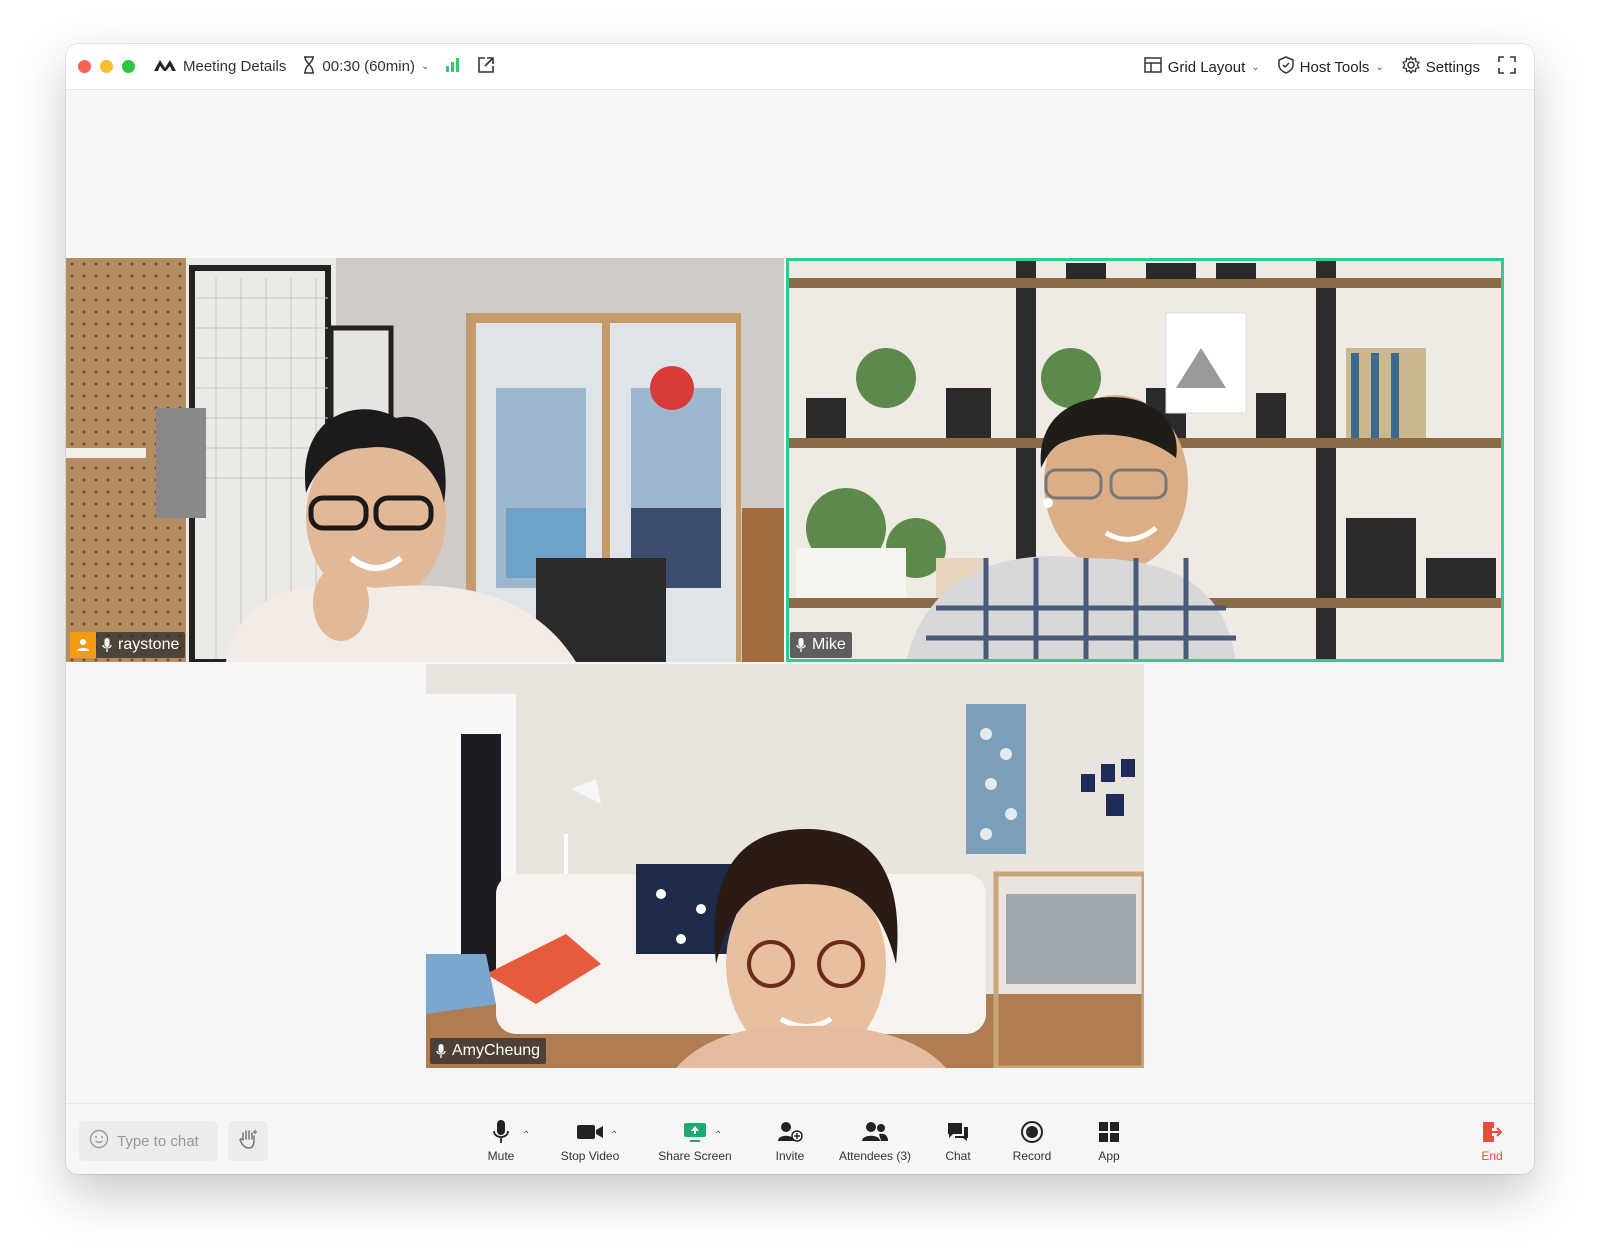  Describe the element at coordinates (875, 1156) in the screenshot. I see `attendees-label: Attendees (3)` at that location.